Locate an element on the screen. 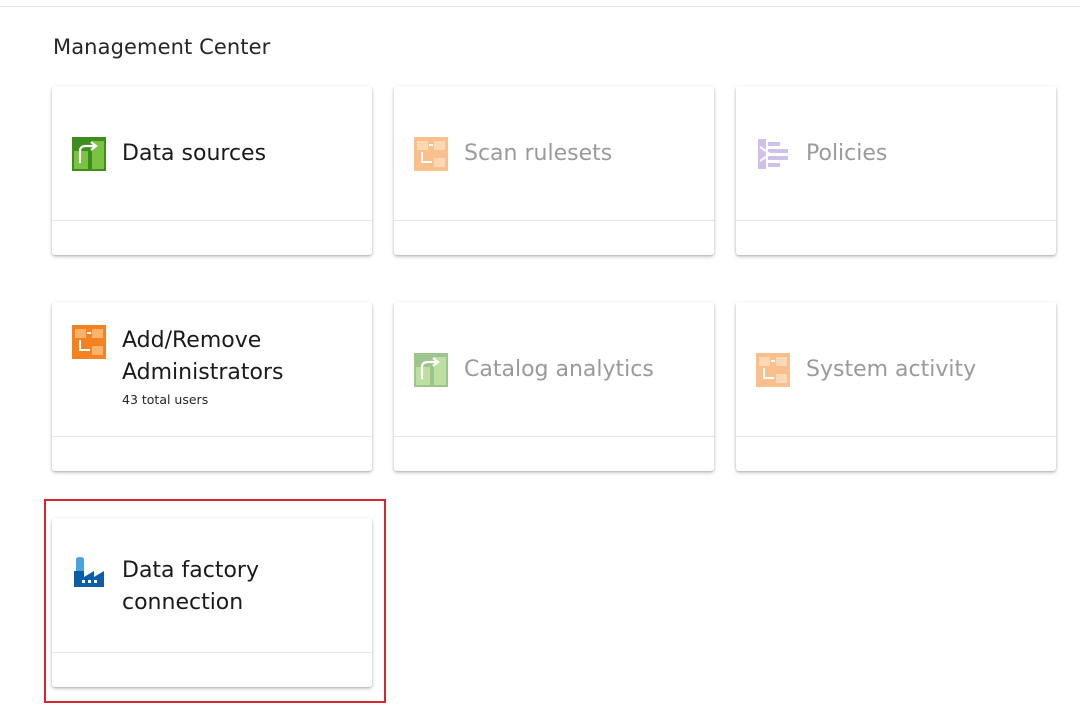  scan-rulesets-icon is located at coordinates (431, 154).